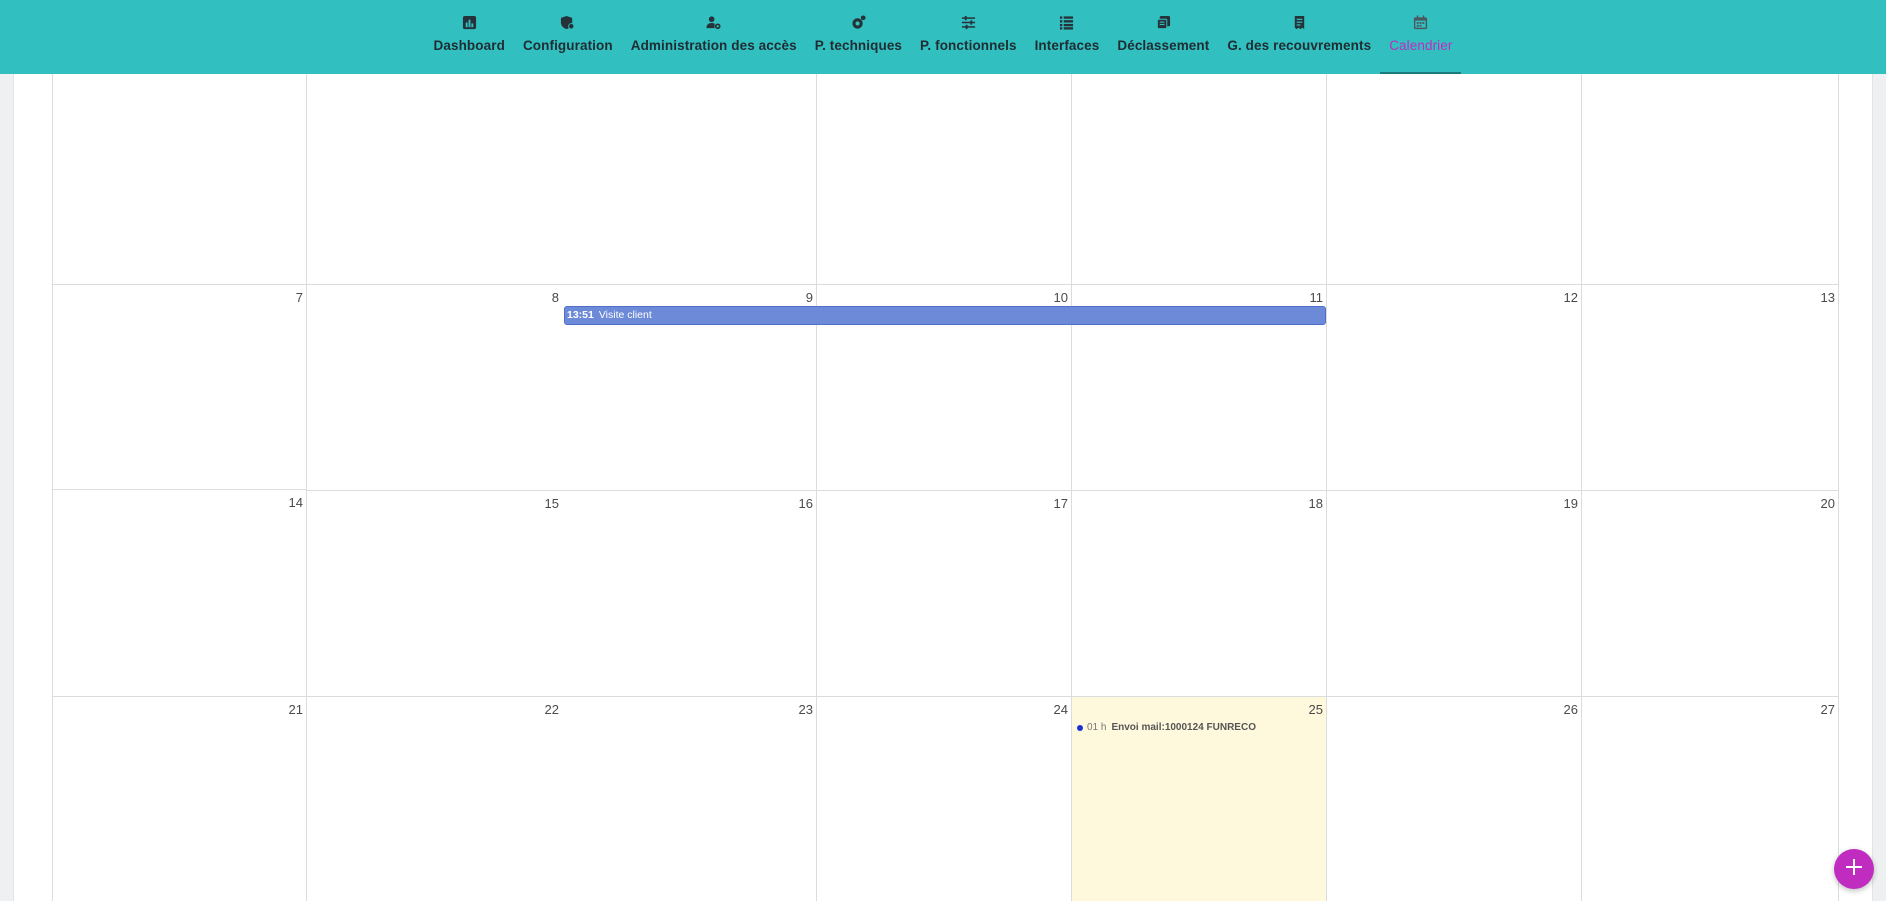 This screenshot has width=1886, height=901. Describe the element at coordinates (714, 22) in the screenshot. I see `user-cog-icon` at that location.